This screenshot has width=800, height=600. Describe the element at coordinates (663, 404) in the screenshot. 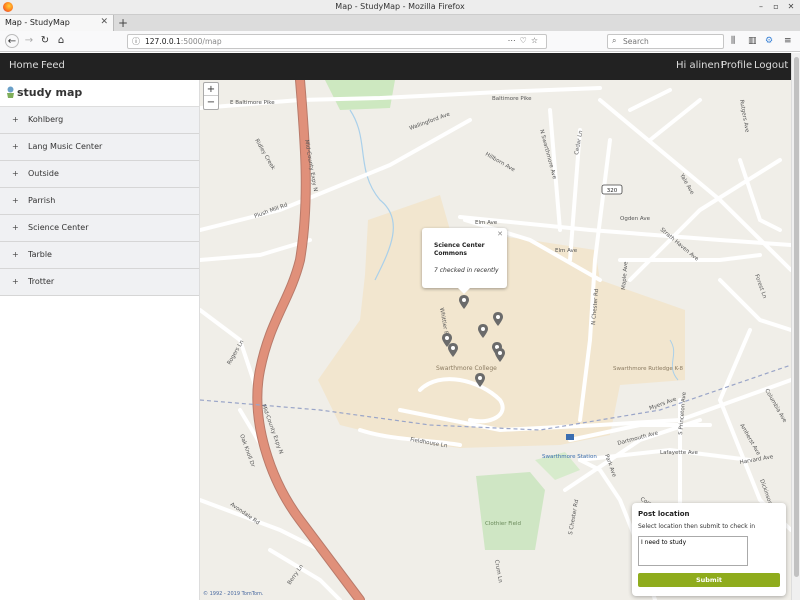

I see `street-label: Myers Ave` at that location.